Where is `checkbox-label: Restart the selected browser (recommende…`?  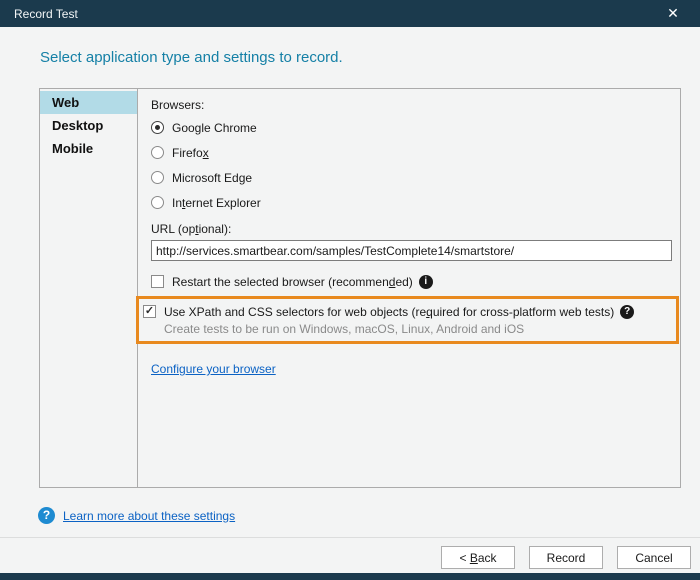
checkbox-label: Restart the selected browser (recommende… is located at coordinates (292, 281).